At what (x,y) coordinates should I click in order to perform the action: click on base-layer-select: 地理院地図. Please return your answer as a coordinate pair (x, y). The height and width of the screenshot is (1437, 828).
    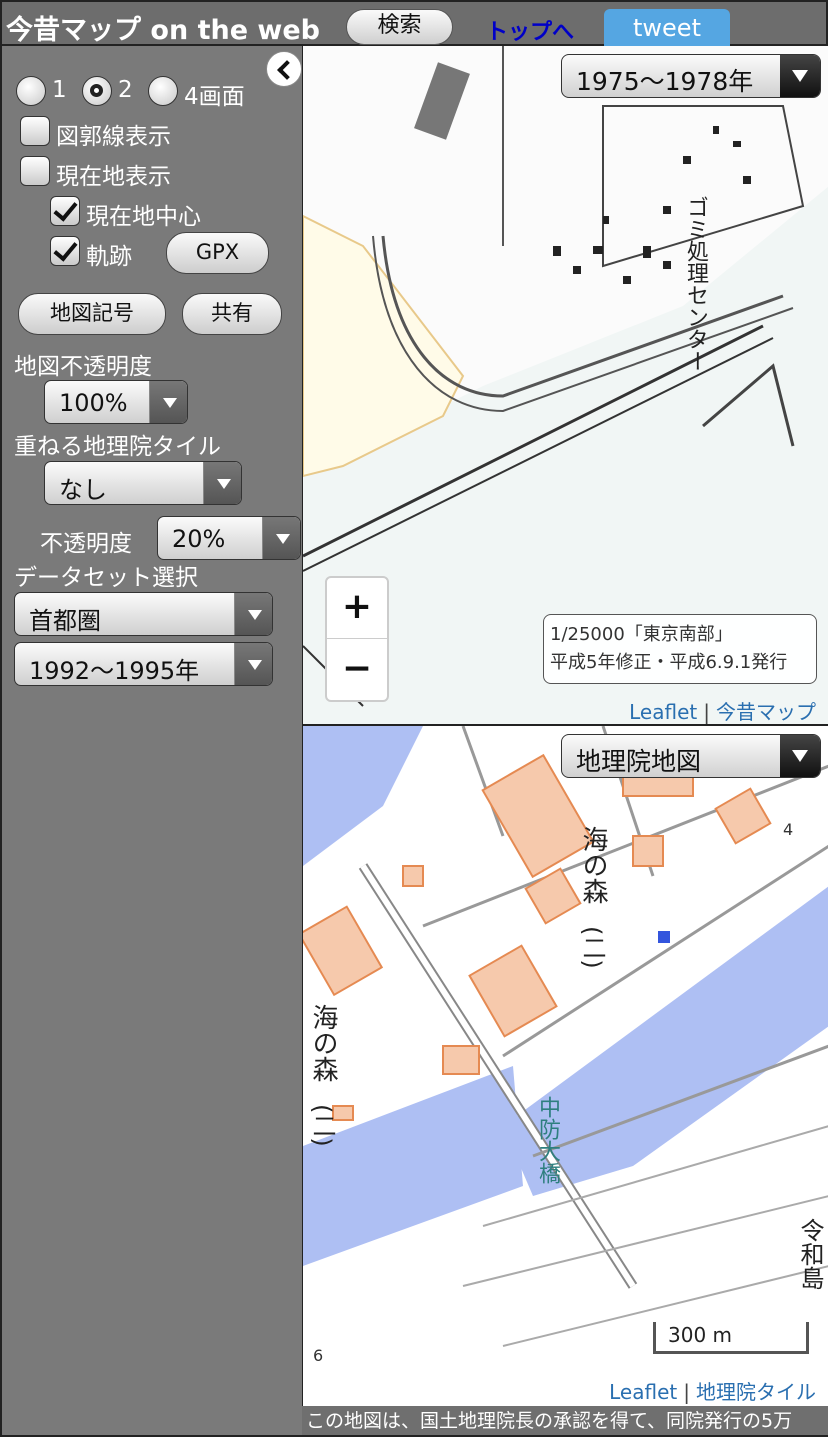
    Looking at the image, I should click on (691, 756).